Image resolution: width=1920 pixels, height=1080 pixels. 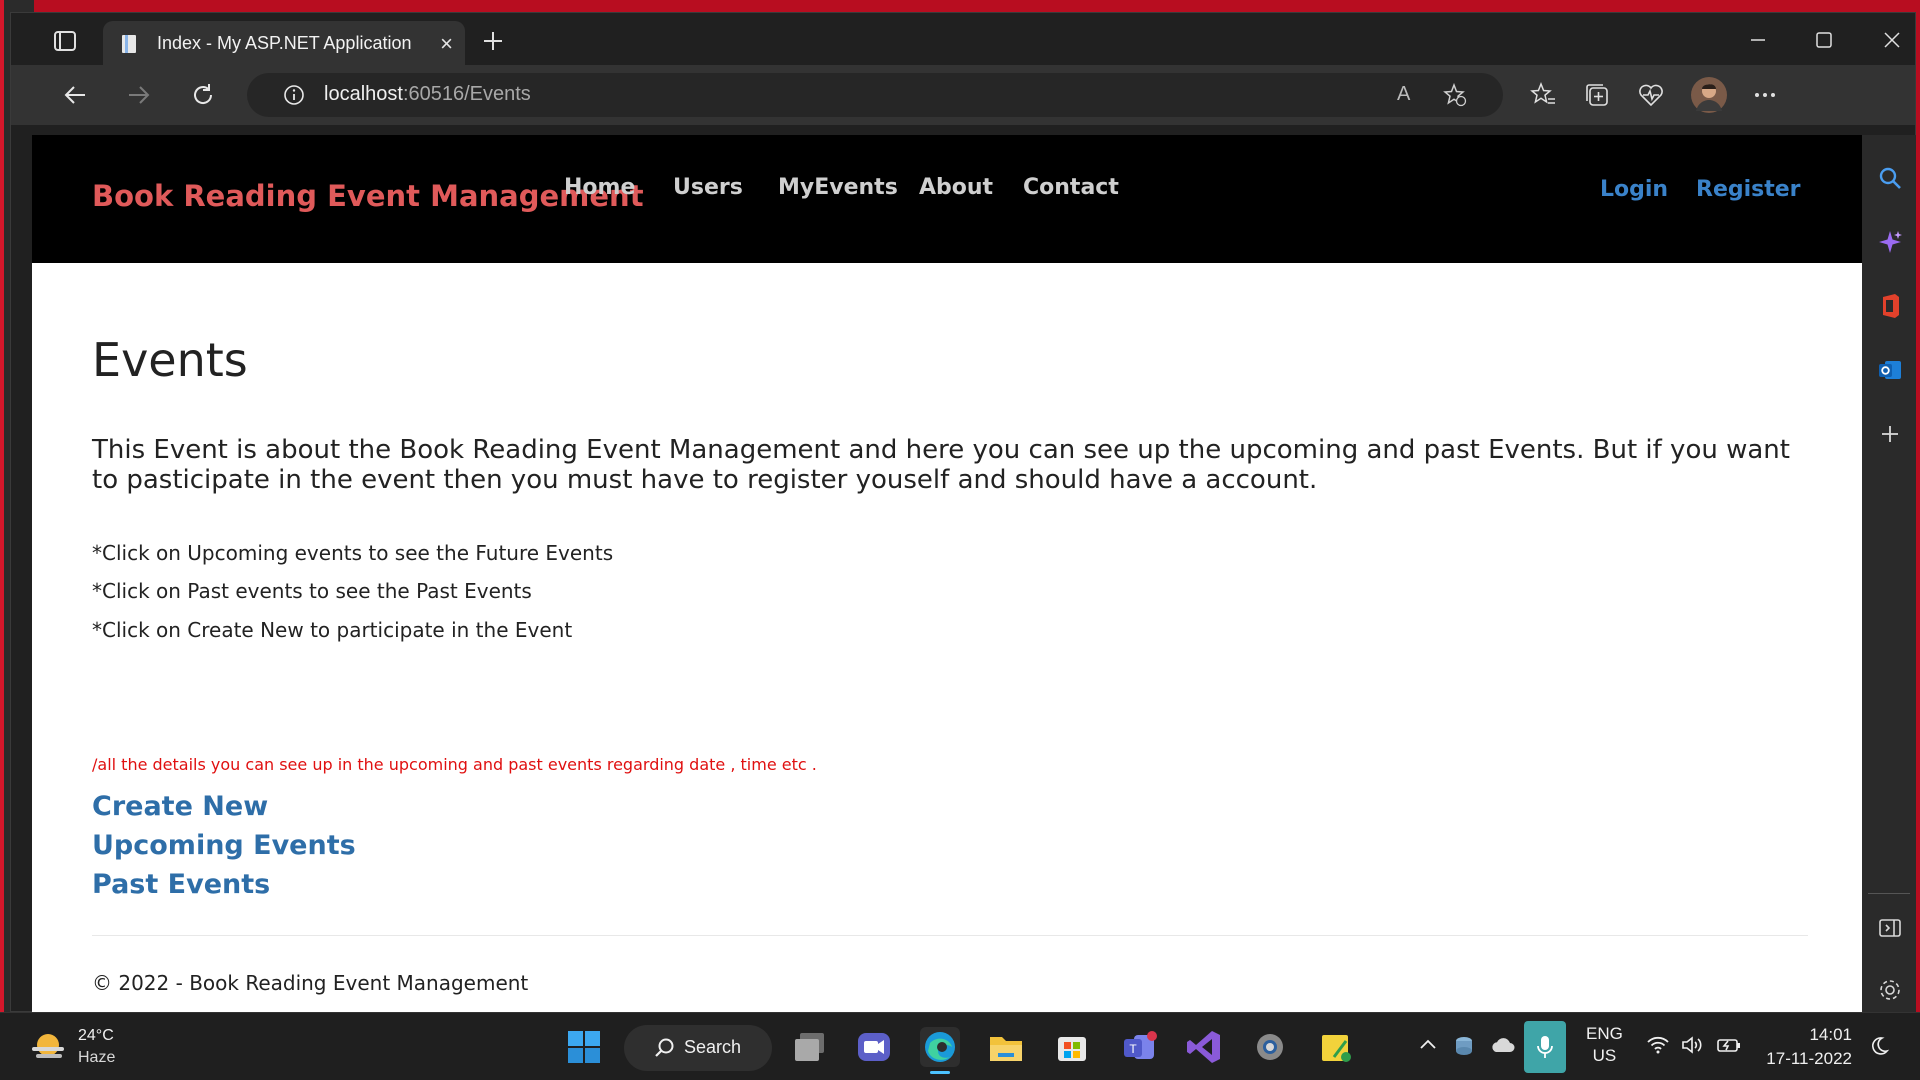 What do you see at coordinates (1270, 1047) in the screenshot?
I see `settings-taskbar-icon` at bounding box center [1270, 1047].